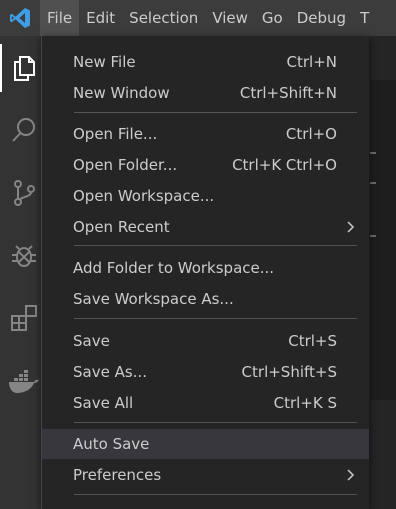  Describe the element at coordinates (117, 475) in the screenshot. I see `menu-item-label: Preferences` at that location.